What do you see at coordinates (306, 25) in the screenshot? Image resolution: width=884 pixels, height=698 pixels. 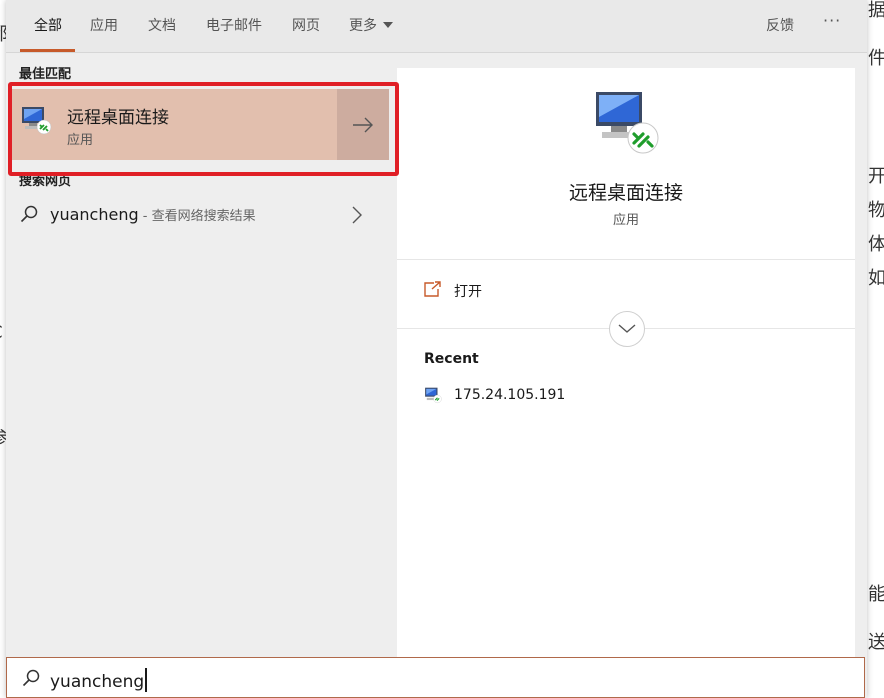 I see `tab-web: 网页` at bounding box center [306, 25].